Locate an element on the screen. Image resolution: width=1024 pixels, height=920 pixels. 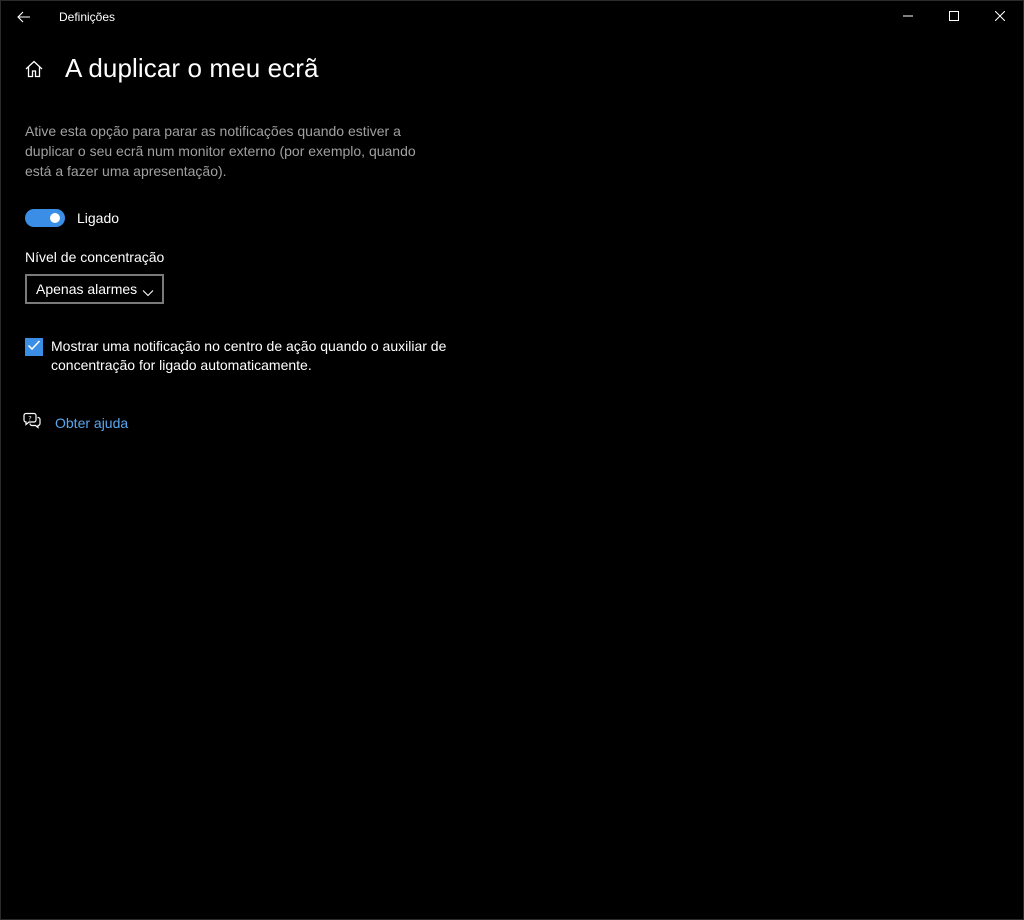
checkmark-icon is located at coordinates (34, 347).